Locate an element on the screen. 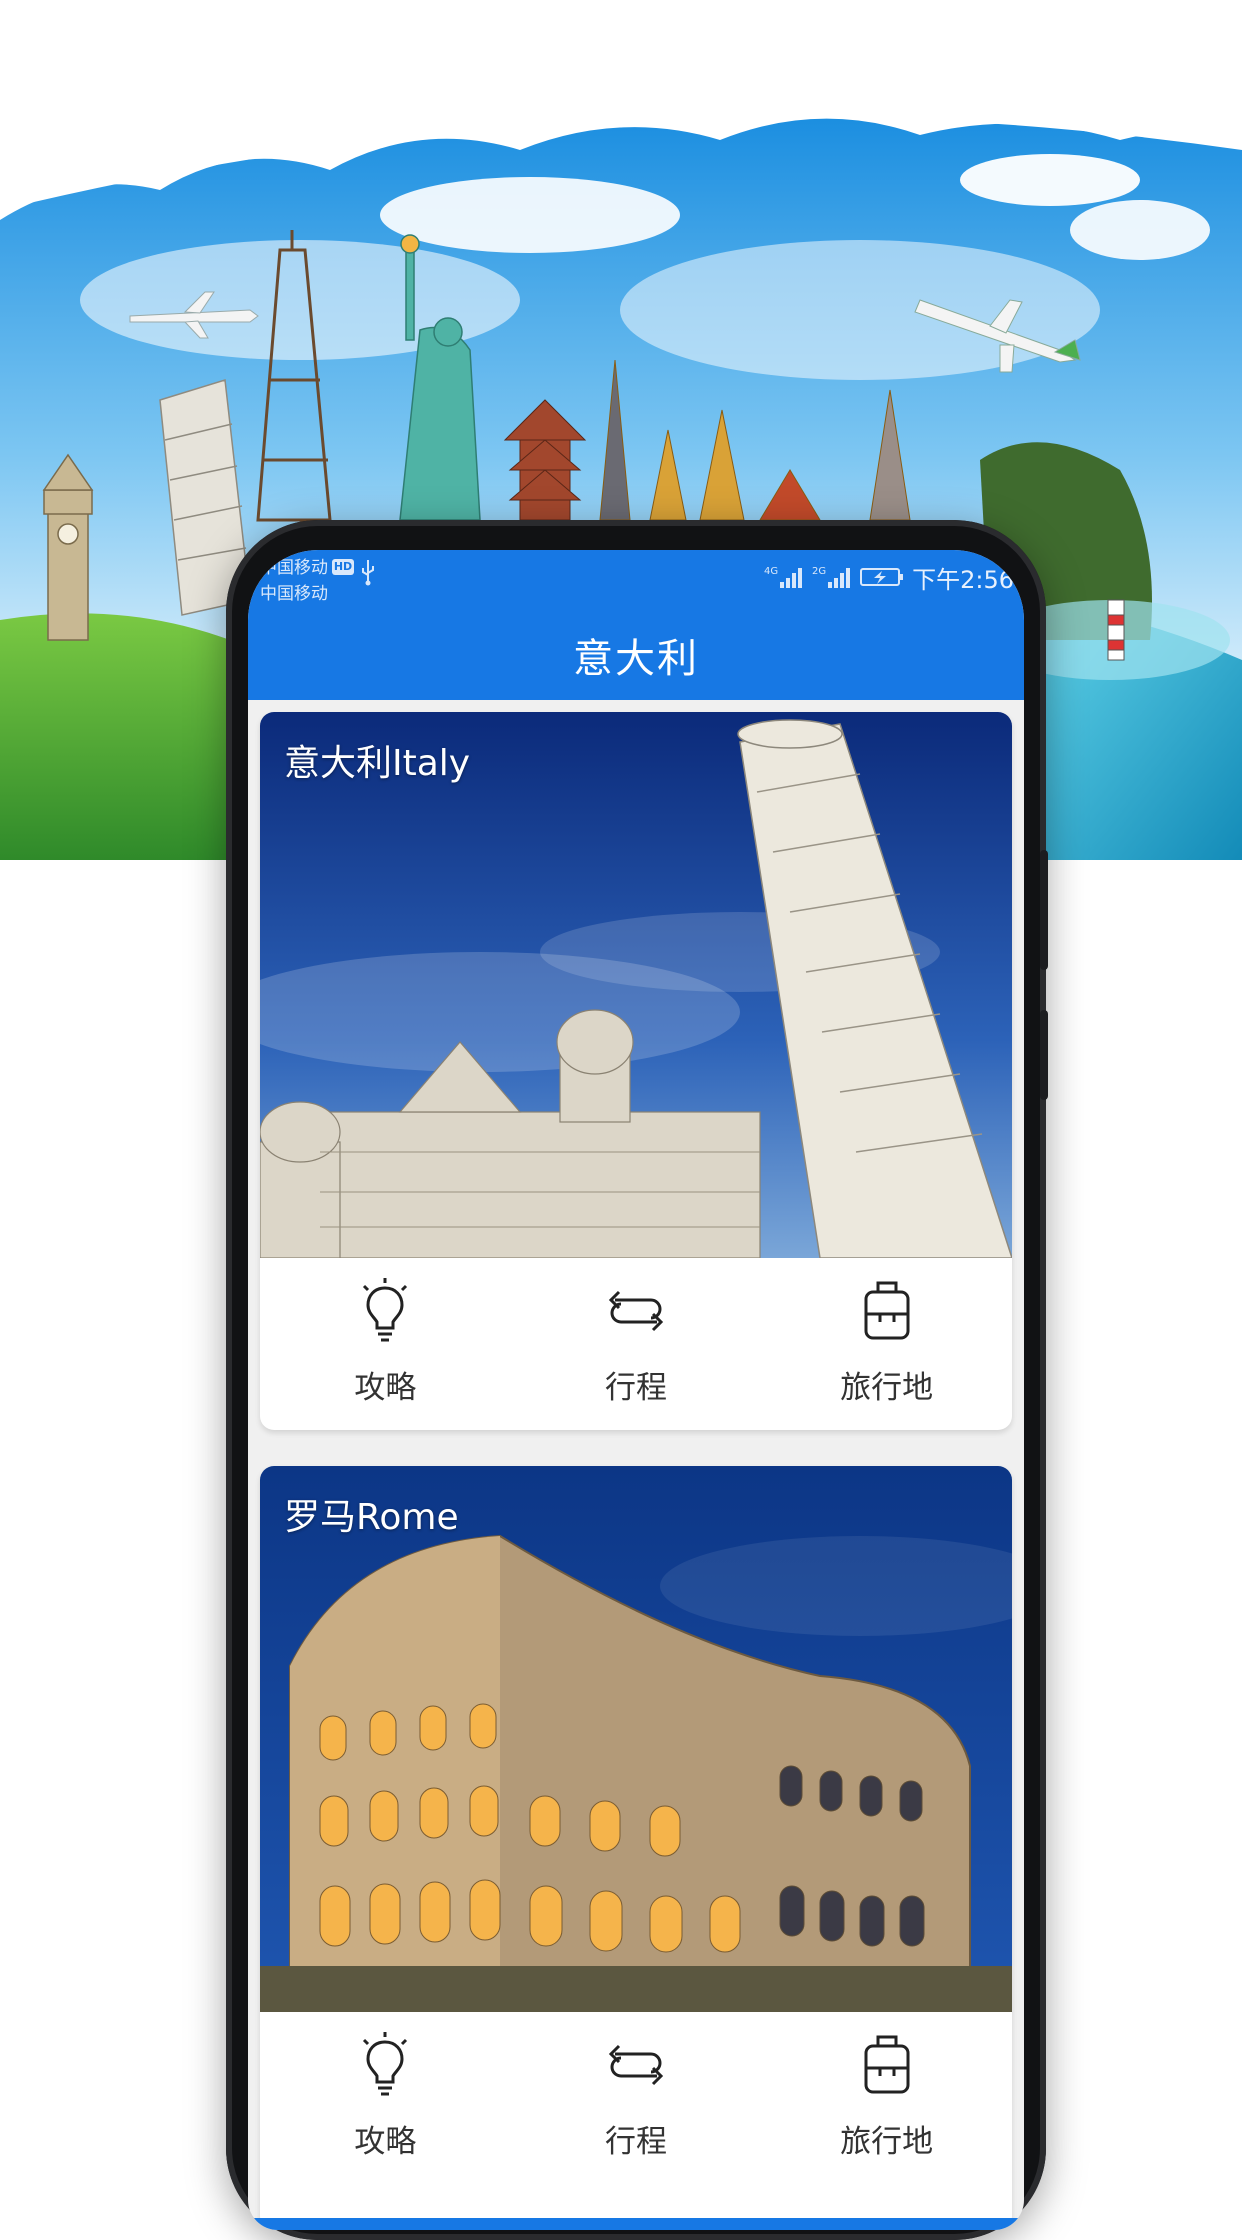  app-header: 意大利 is located at coordinates (636, 655).